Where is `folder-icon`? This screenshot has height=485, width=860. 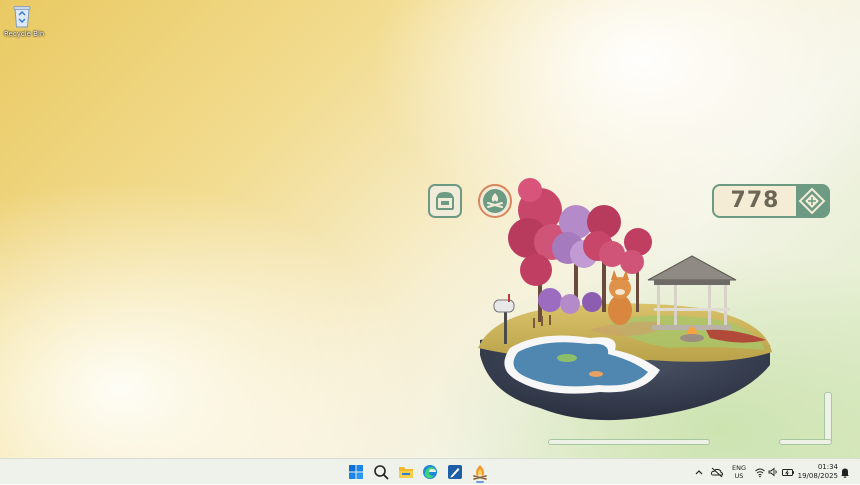 folder-icon is located at coordinates (406, 472).